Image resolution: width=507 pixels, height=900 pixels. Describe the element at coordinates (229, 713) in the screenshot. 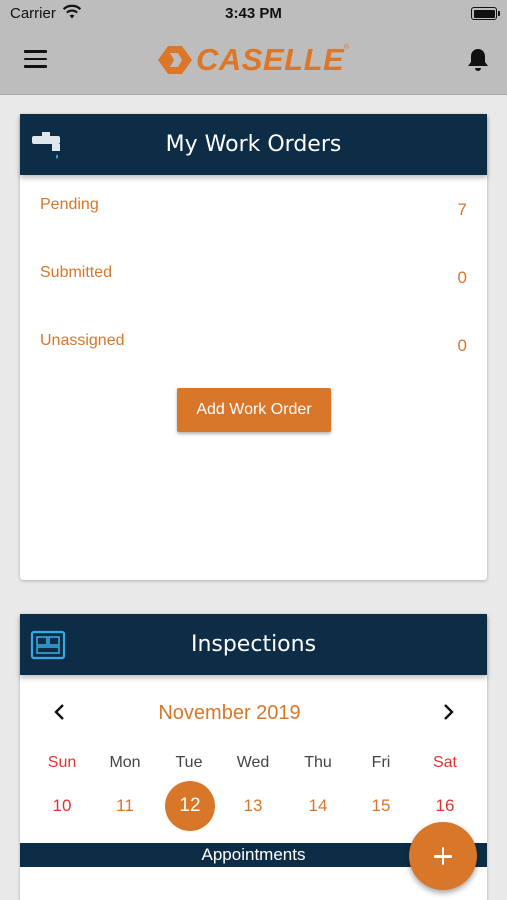

I see `calendar-month-label: November 2019` at that location.